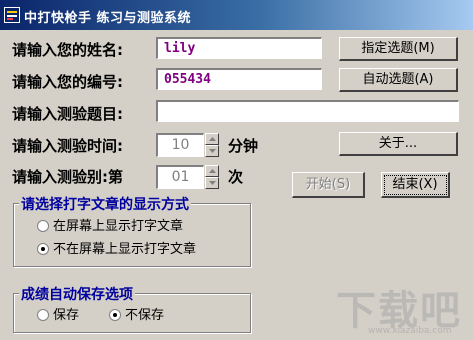  What do you see at coordinates (145, 315) in the screenshot?
I see `no-save-label: 不保存` at bounding box center [145, 315].